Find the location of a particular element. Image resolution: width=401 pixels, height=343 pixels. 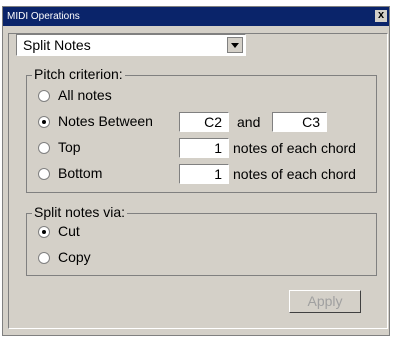

radio-copy is located at coordinates (44, 258).